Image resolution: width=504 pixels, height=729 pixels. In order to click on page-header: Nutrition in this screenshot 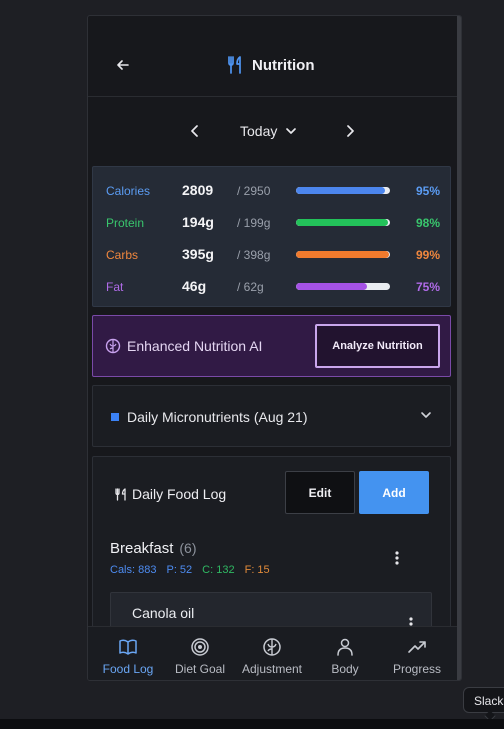, I will do `click(273, 56)`.